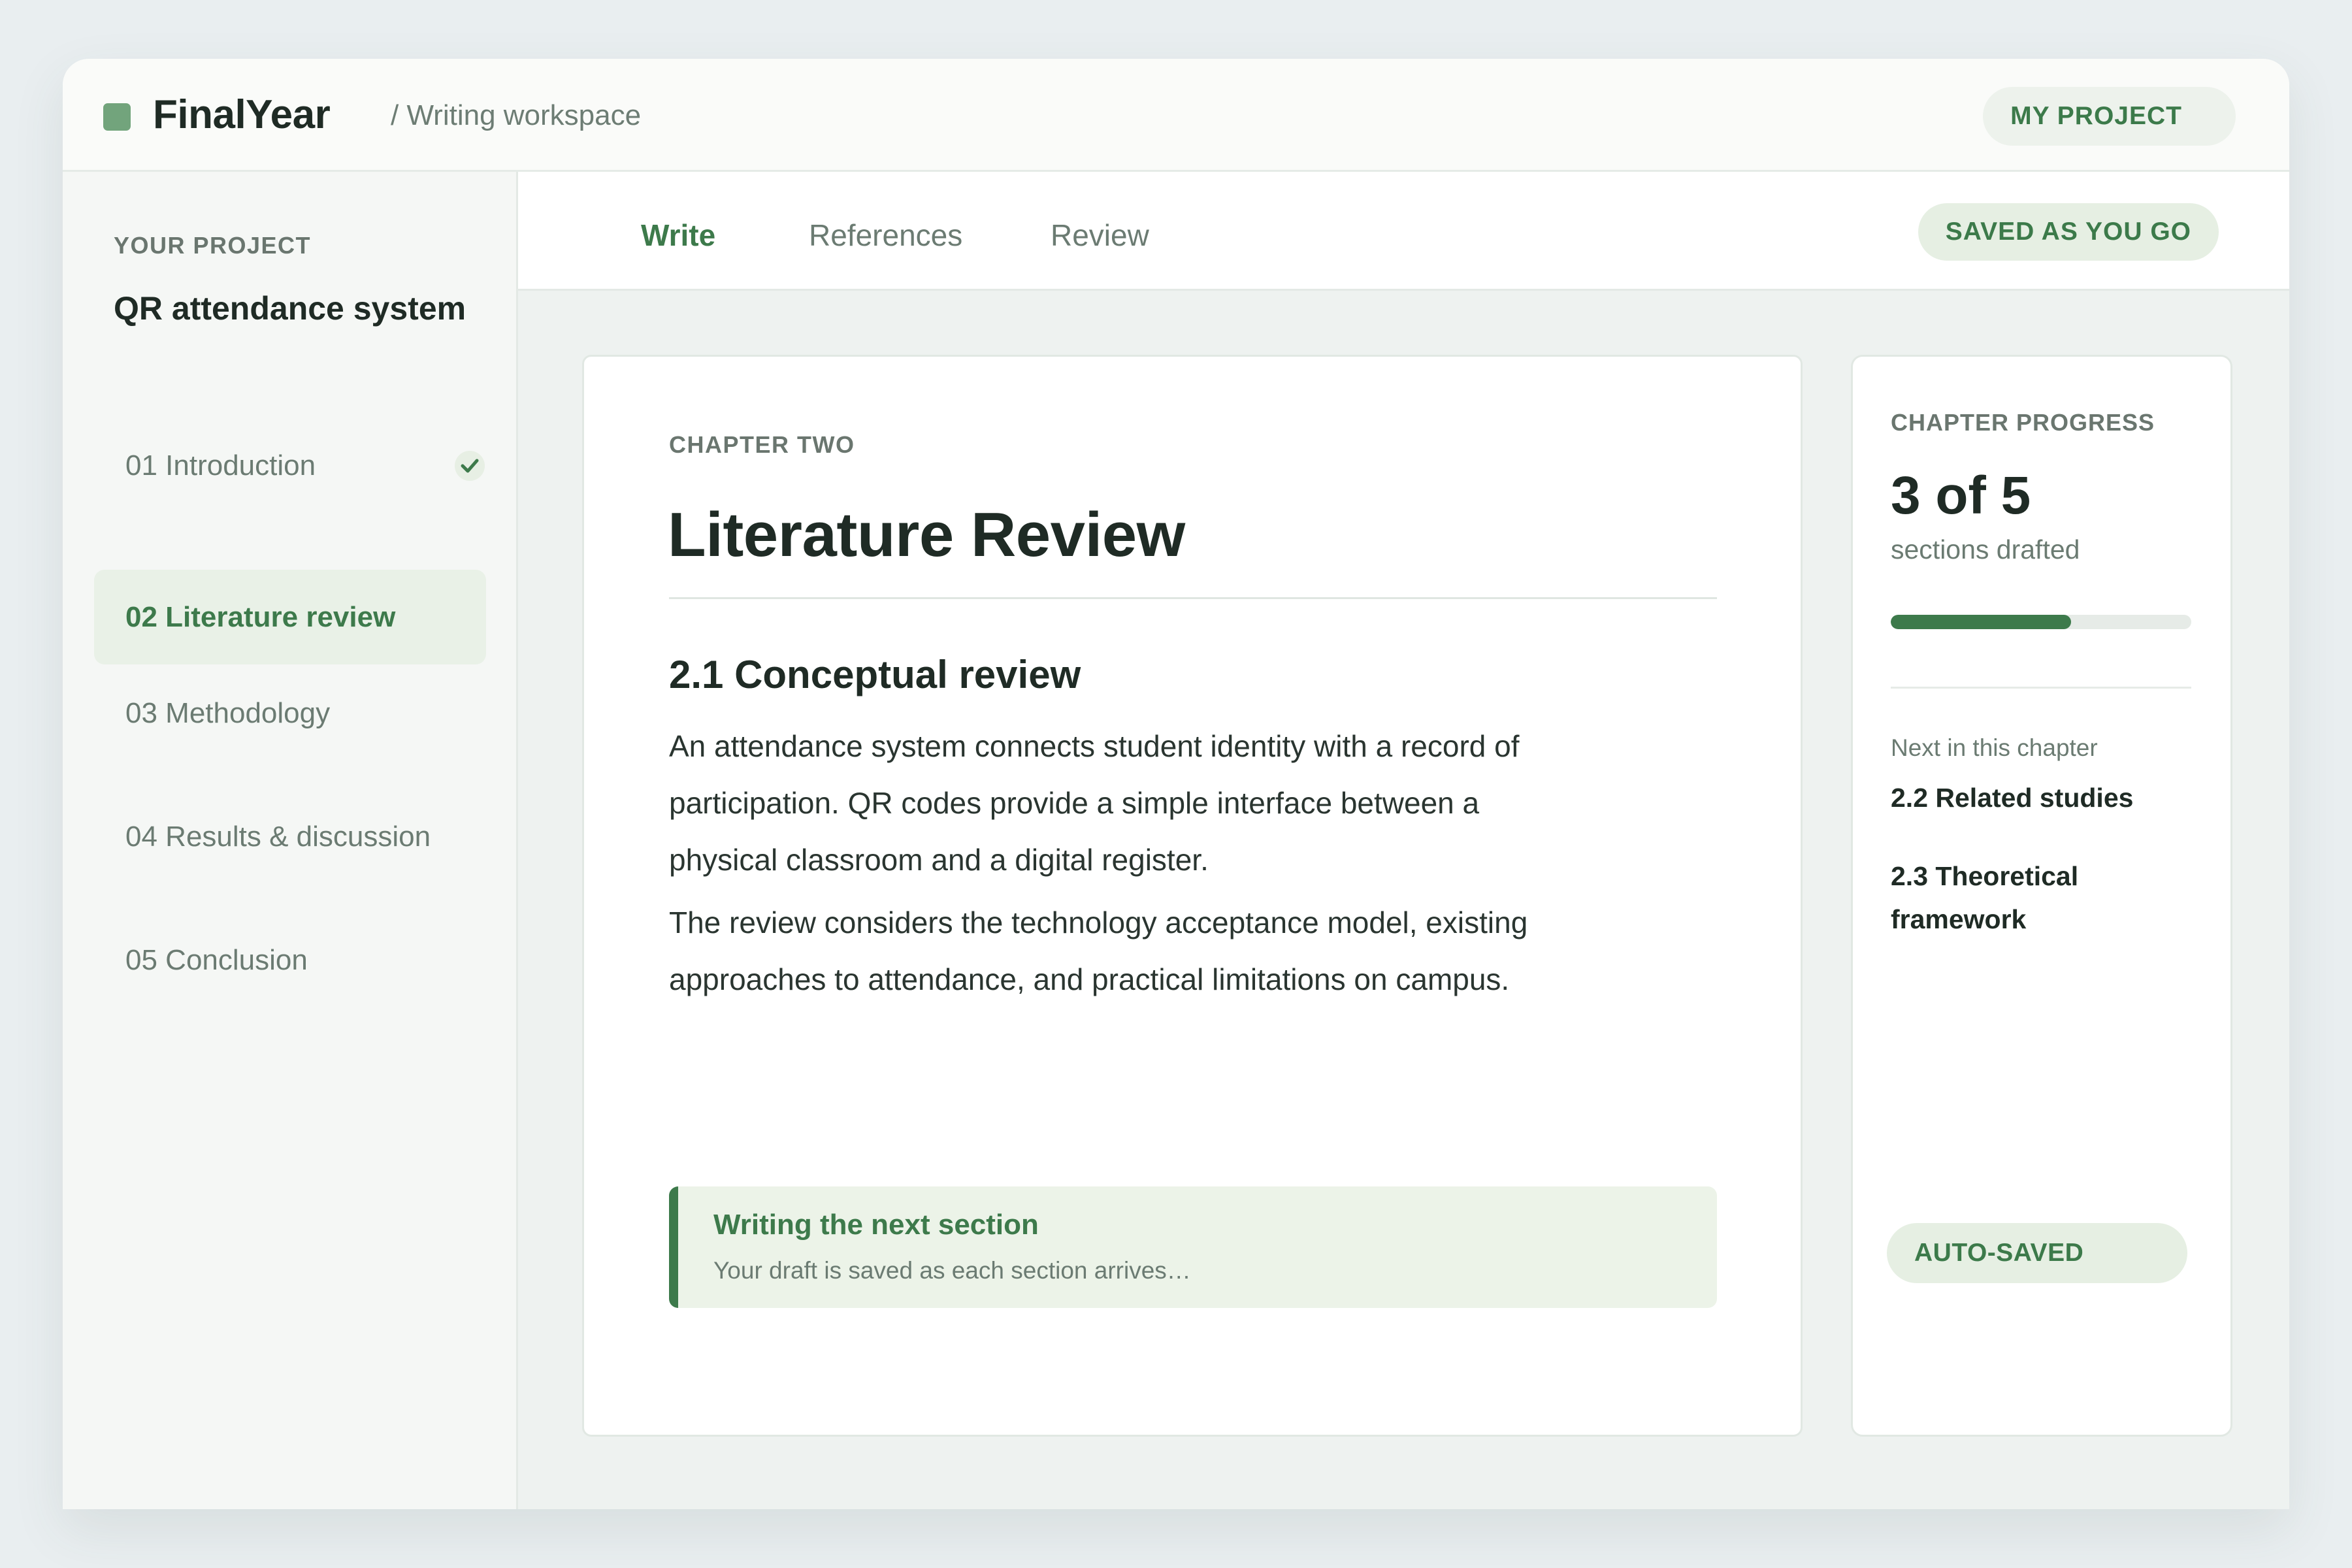  What do you see at coordinates (2068, 232) in the screenshot?
I see `saved-status-badge: SAVED AS YOU GO` at bounding box center [2068, 232].